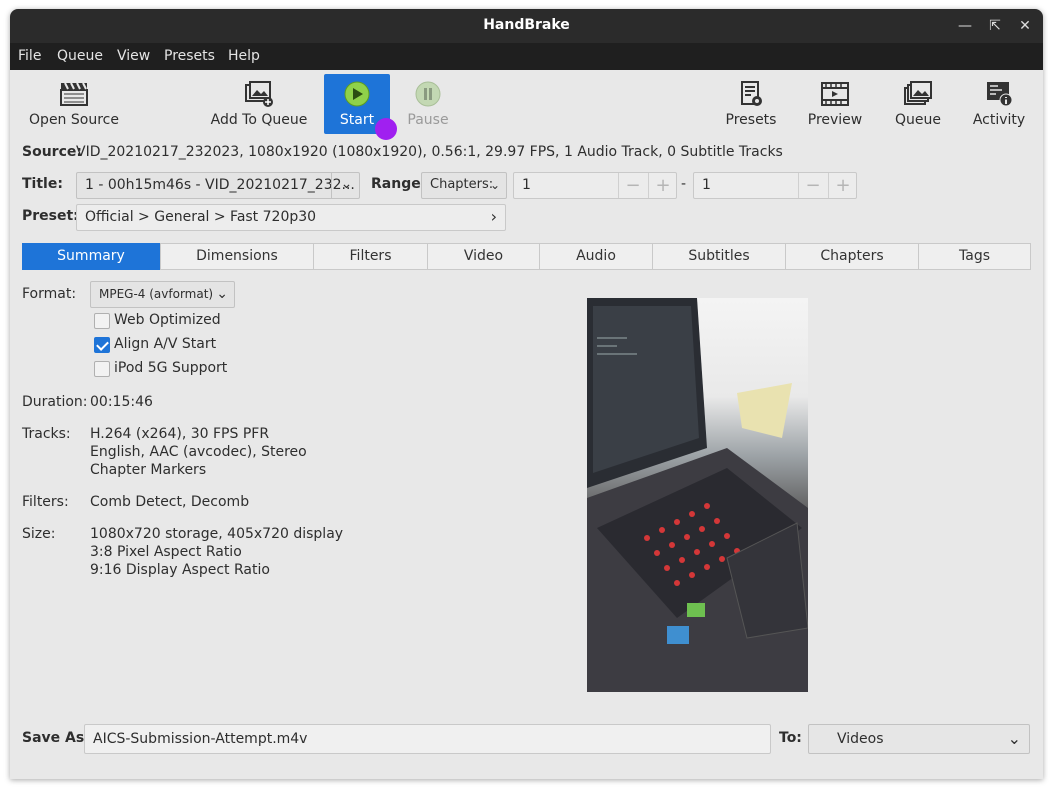 The width and height of the screenshot is (1053, 791). Describe the element at coordinates (1025, 26) in the screenshot. I see `close-icon: ✕` at that location.